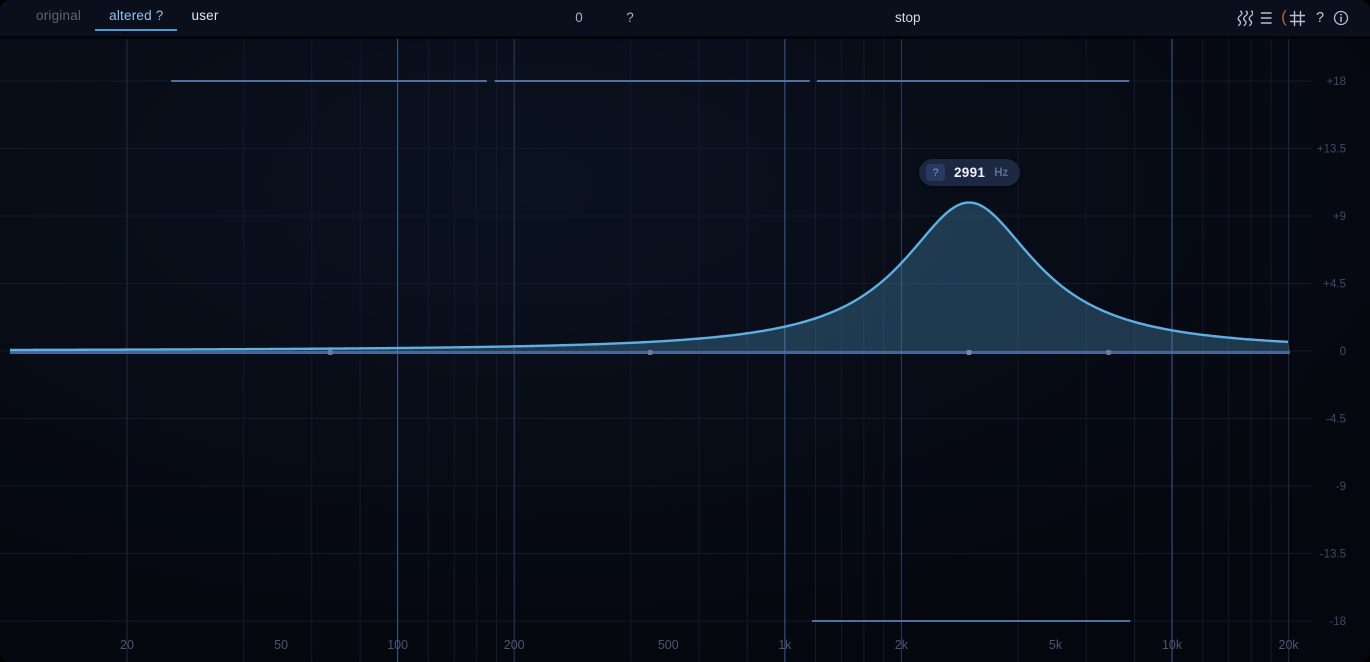 Image resolution: width=1370 pixels, height=662 pixels. What do you see at coordinates (668, 645) in the screenshot?
I see `x-axis-label: 500` at bounding box center [668, 645].